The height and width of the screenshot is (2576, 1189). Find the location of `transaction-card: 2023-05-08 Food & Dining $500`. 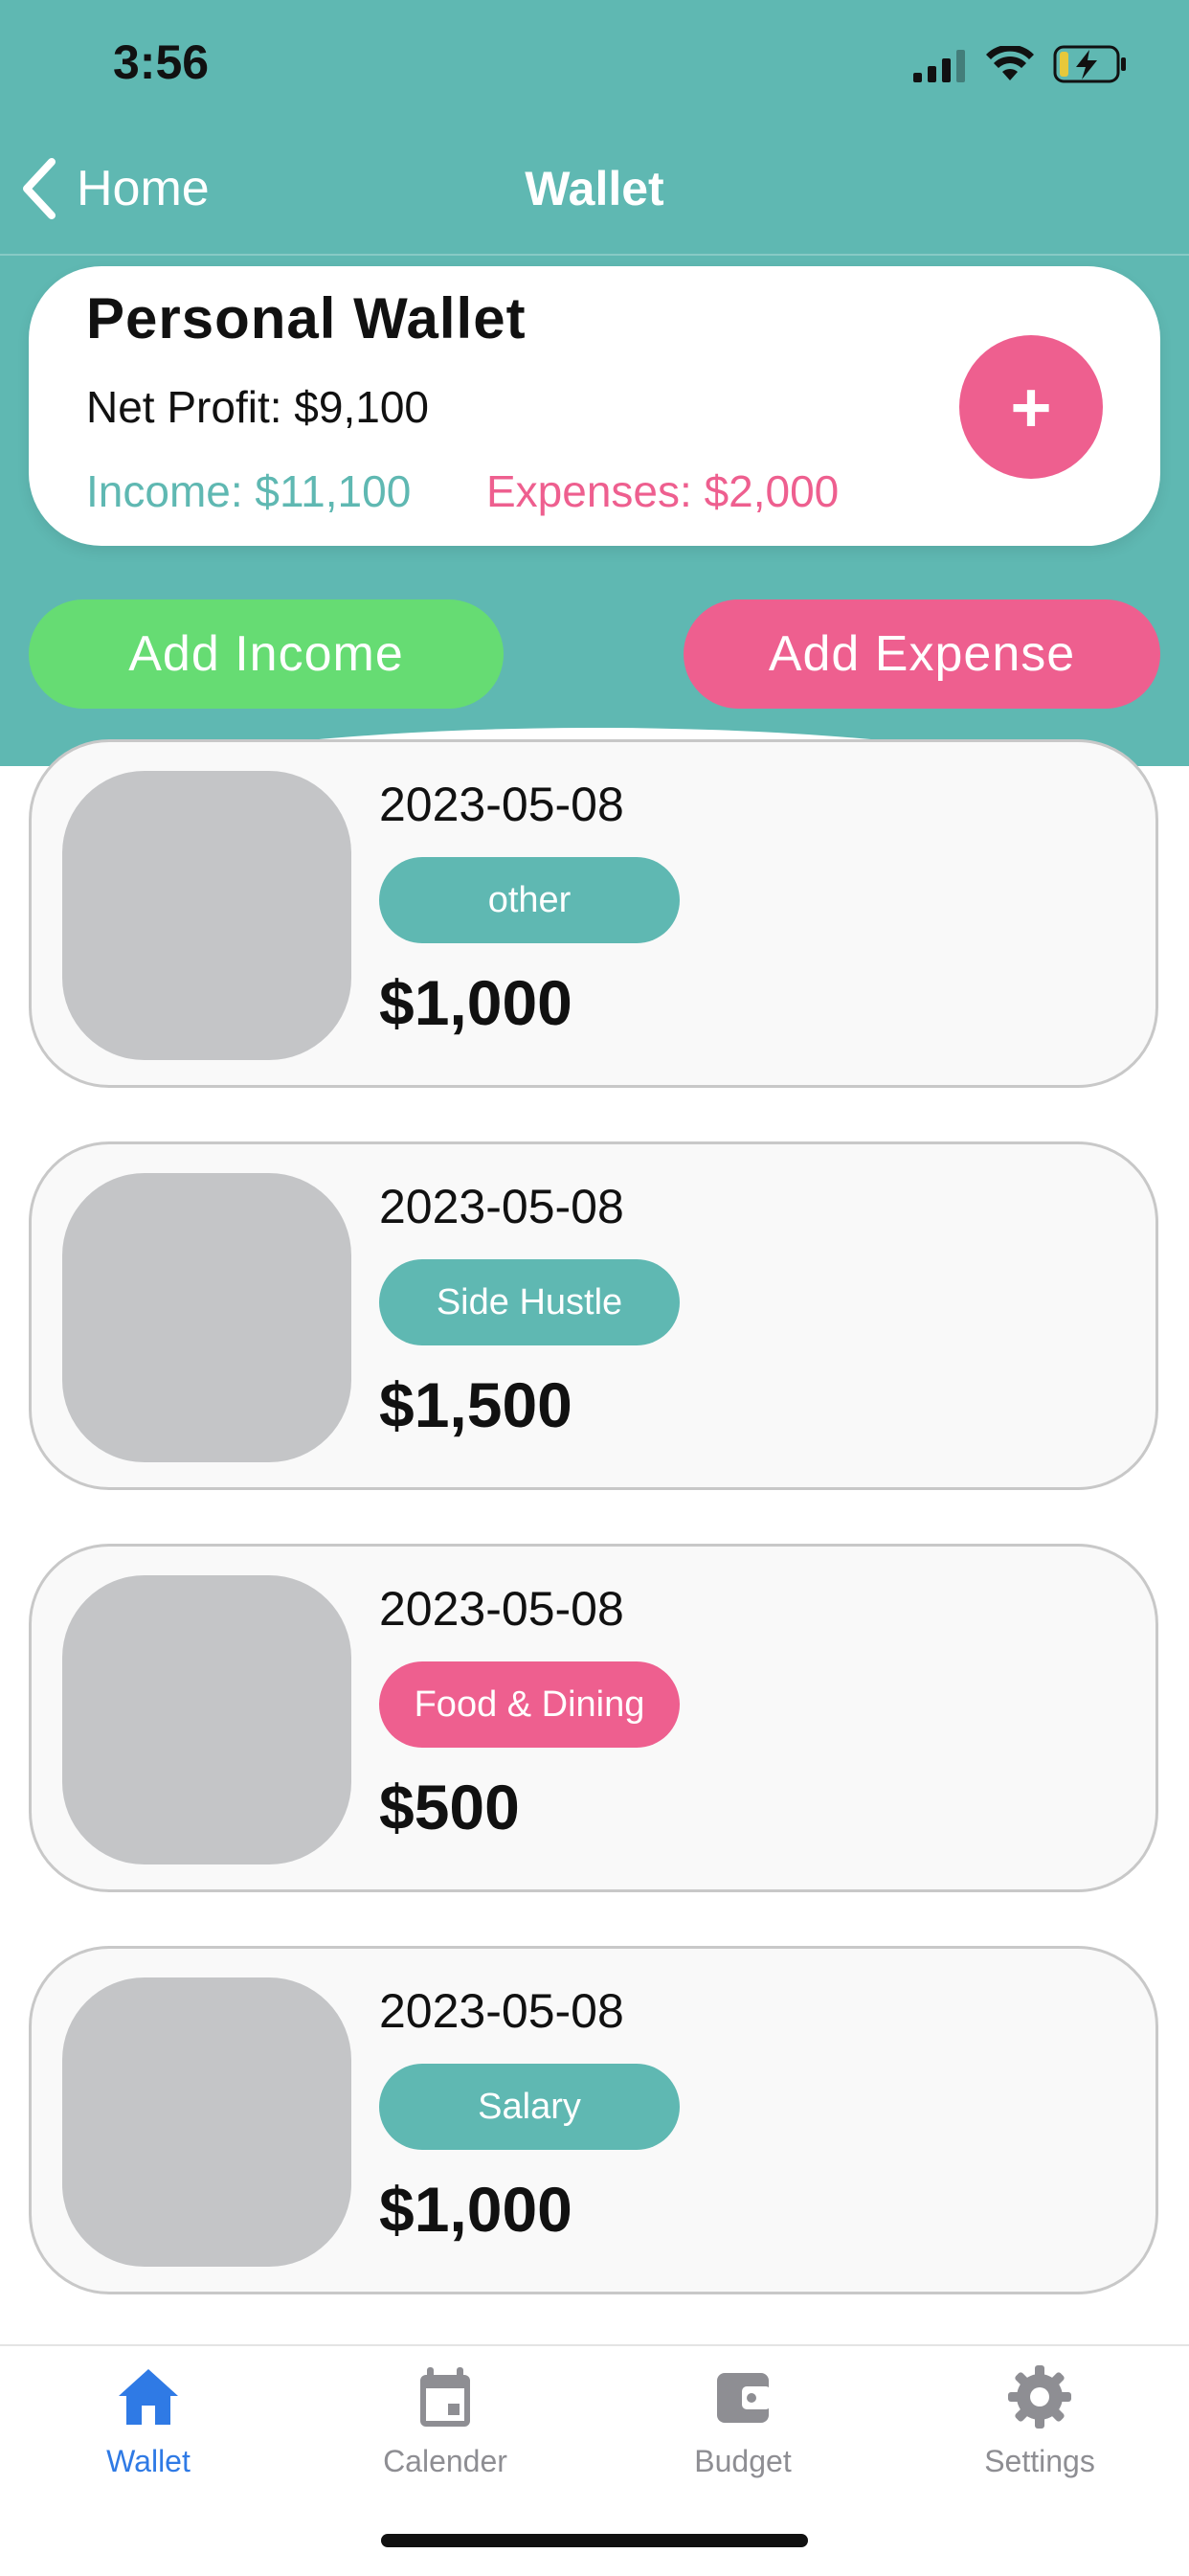

transaction-card: 2023-05-08 Food & Dining $500 is located at coordinates (593, 1718).